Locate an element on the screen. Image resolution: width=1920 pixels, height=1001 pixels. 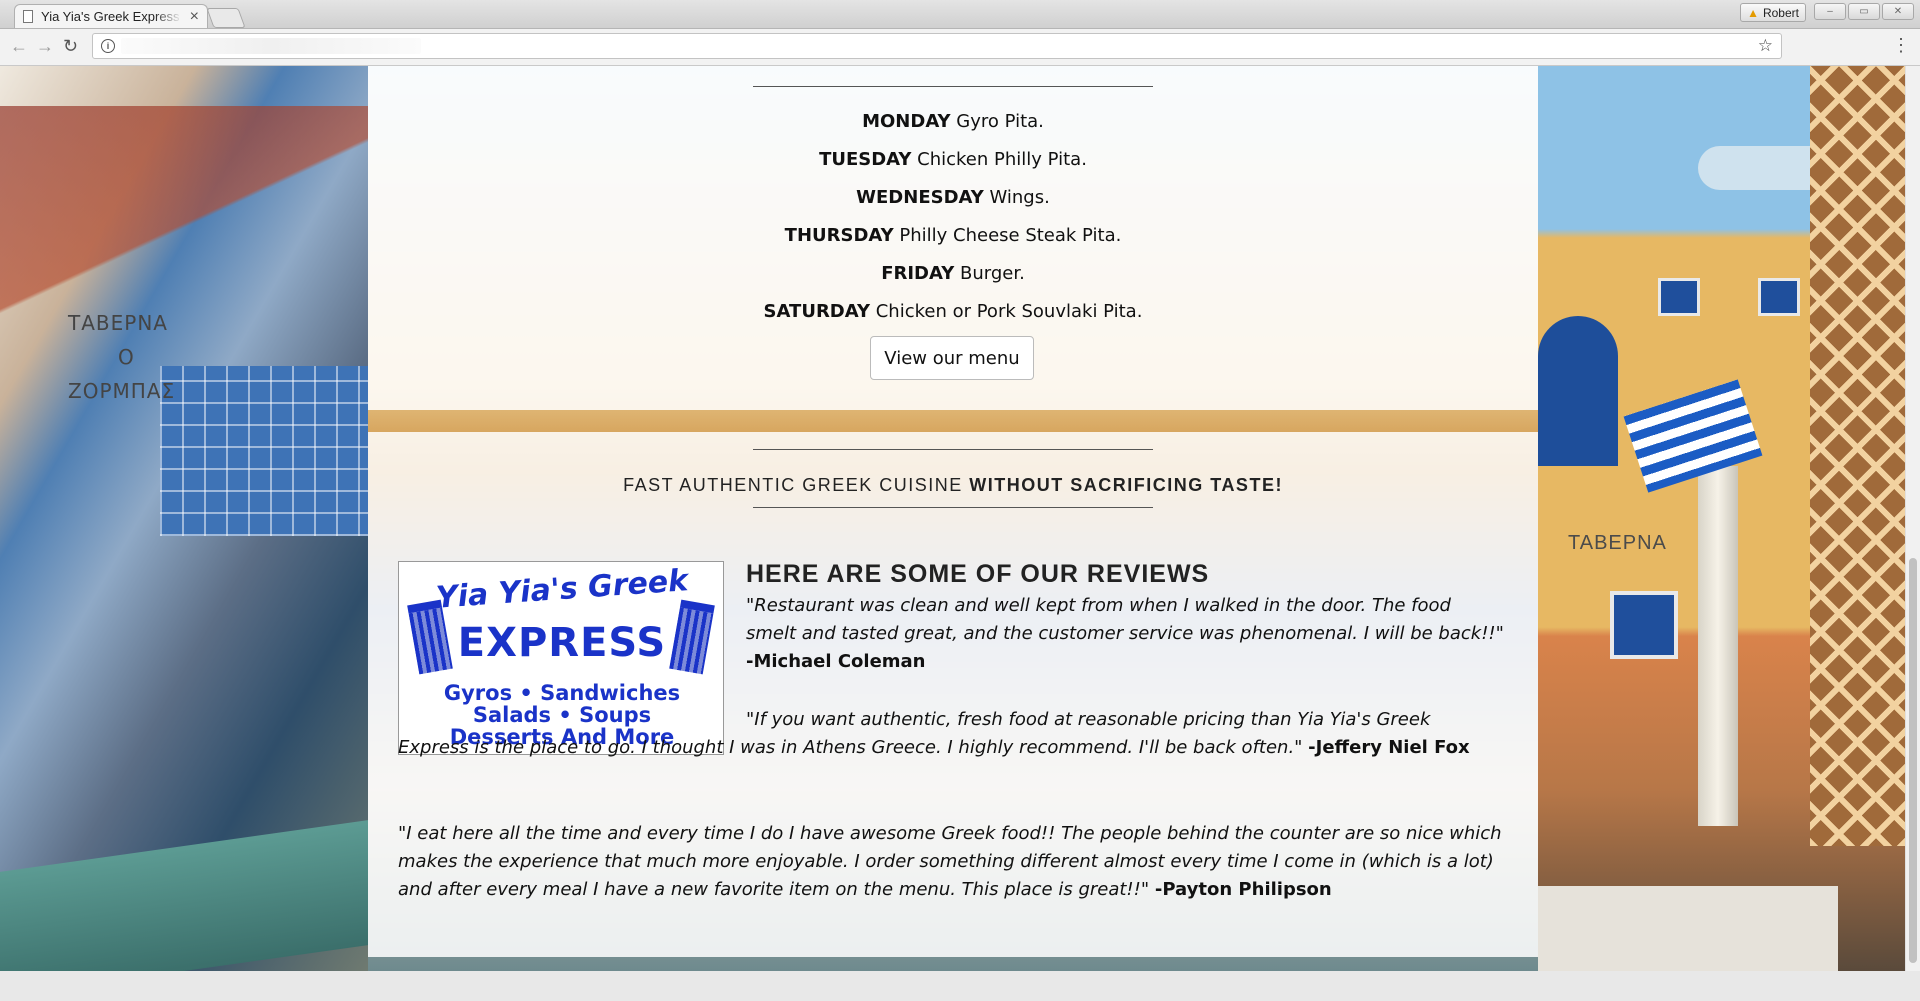
special-monday: MONDAY Gyro Pita. is located at coordinates (953, 121).